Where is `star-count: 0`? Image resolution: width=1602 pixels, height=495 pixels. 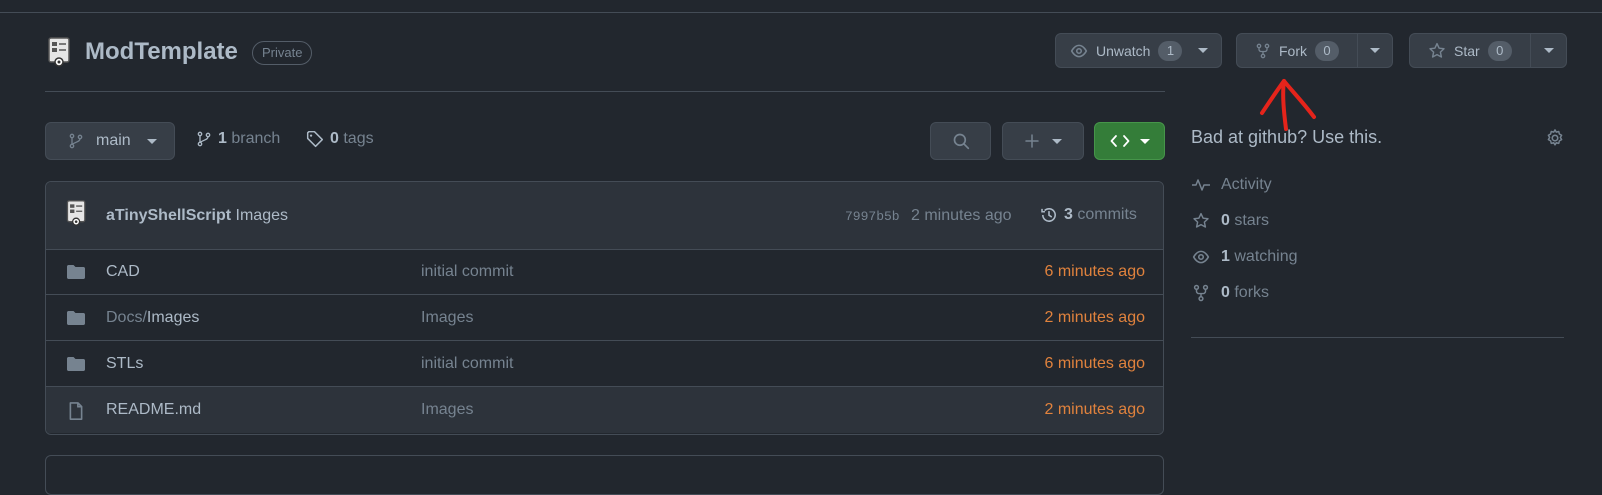 star-count: 0 is located at coordinates (1499, 50).